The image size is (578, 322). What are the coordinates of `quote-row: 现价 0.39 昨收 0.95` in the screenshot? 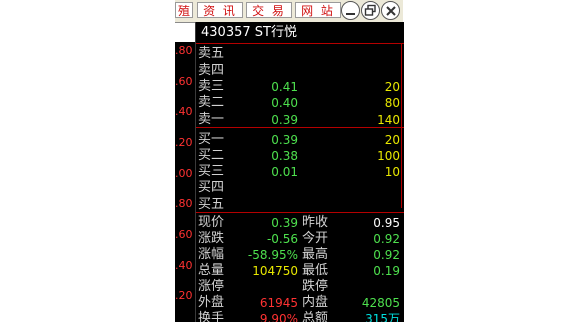 It's located at (300, 223).